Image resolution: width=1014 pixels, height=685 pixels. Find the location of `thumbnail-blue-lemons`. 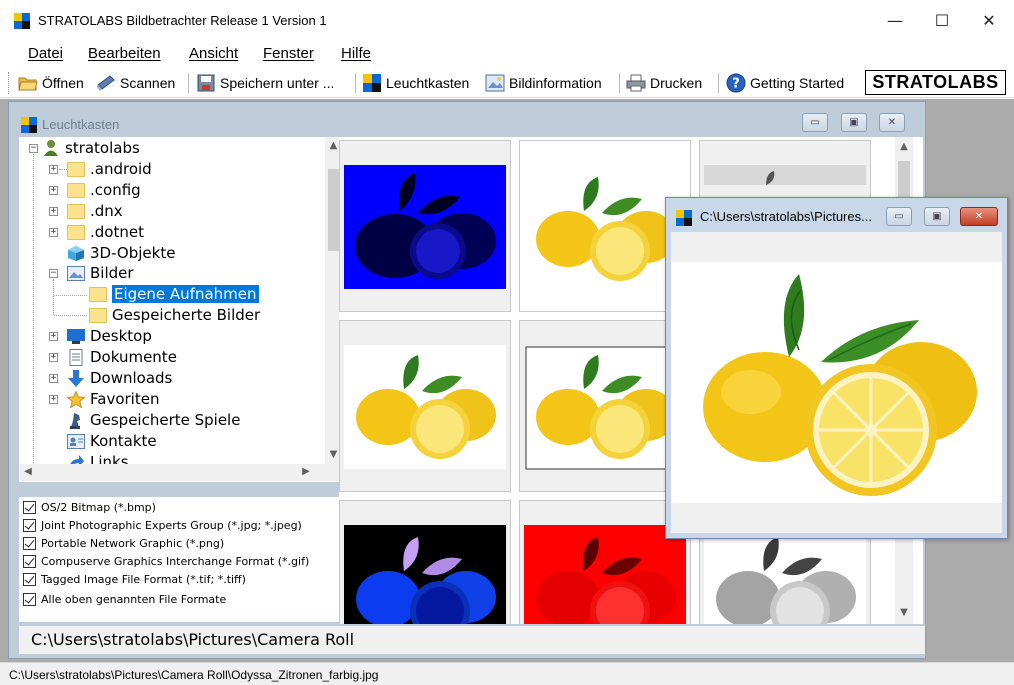

thumbnail-blue-lemons is located at coordinates (425, 226).